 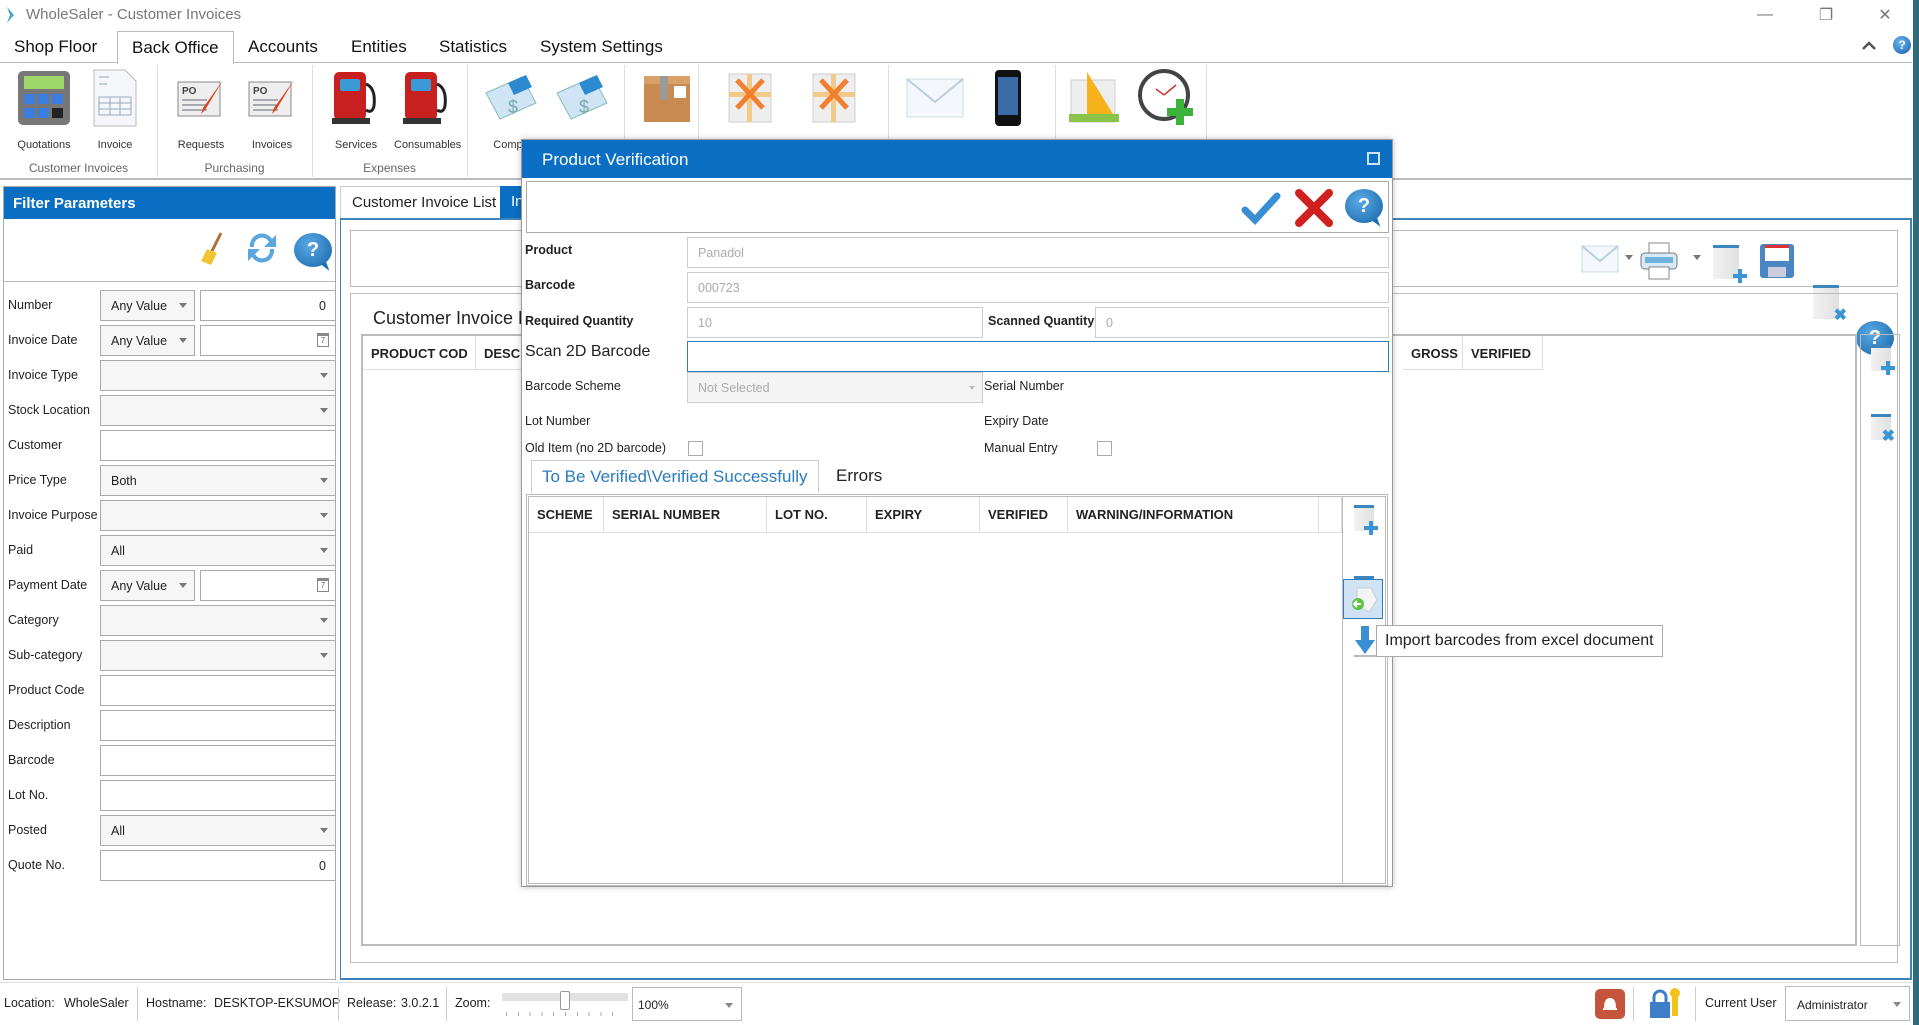 What do you see at coordinates (1008, 98) in the screenshot?
I see `ribbon-sms-button` at bounding box center [1008, 98].